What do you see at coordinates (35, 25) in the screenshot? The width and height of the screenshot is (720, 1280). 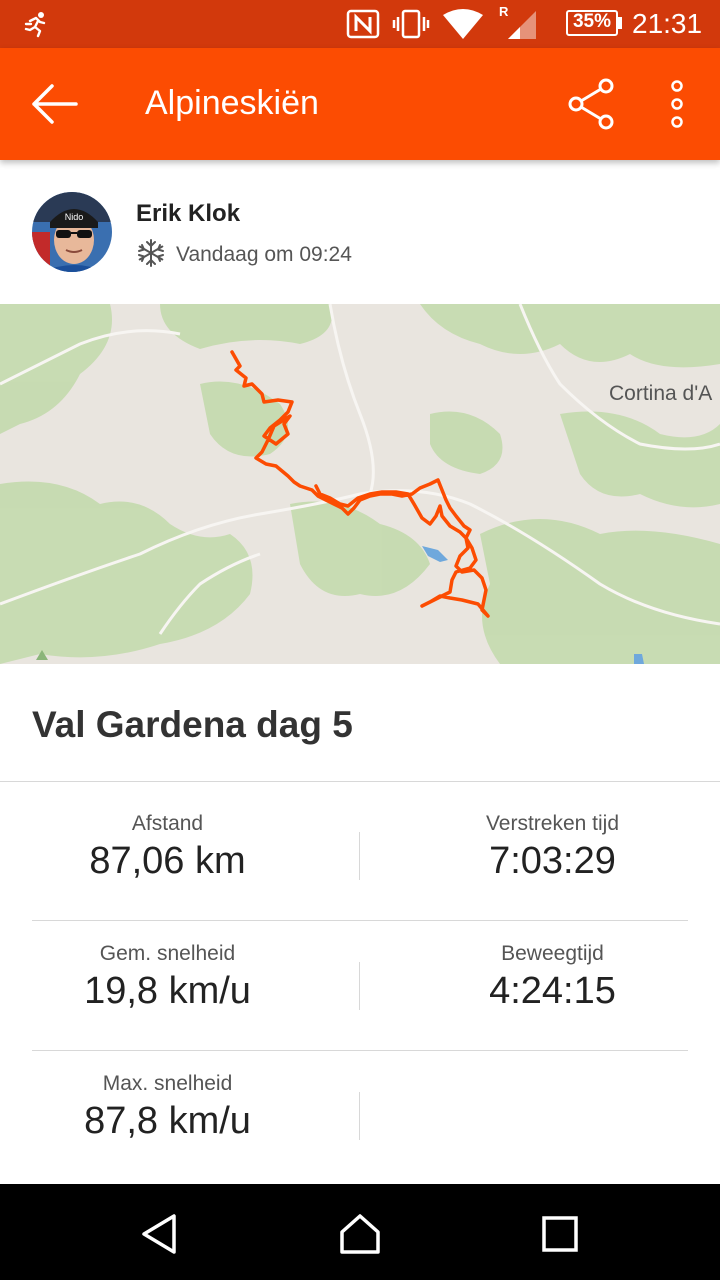 I see `strava-runner-icon` at bounding box center [35, 25].